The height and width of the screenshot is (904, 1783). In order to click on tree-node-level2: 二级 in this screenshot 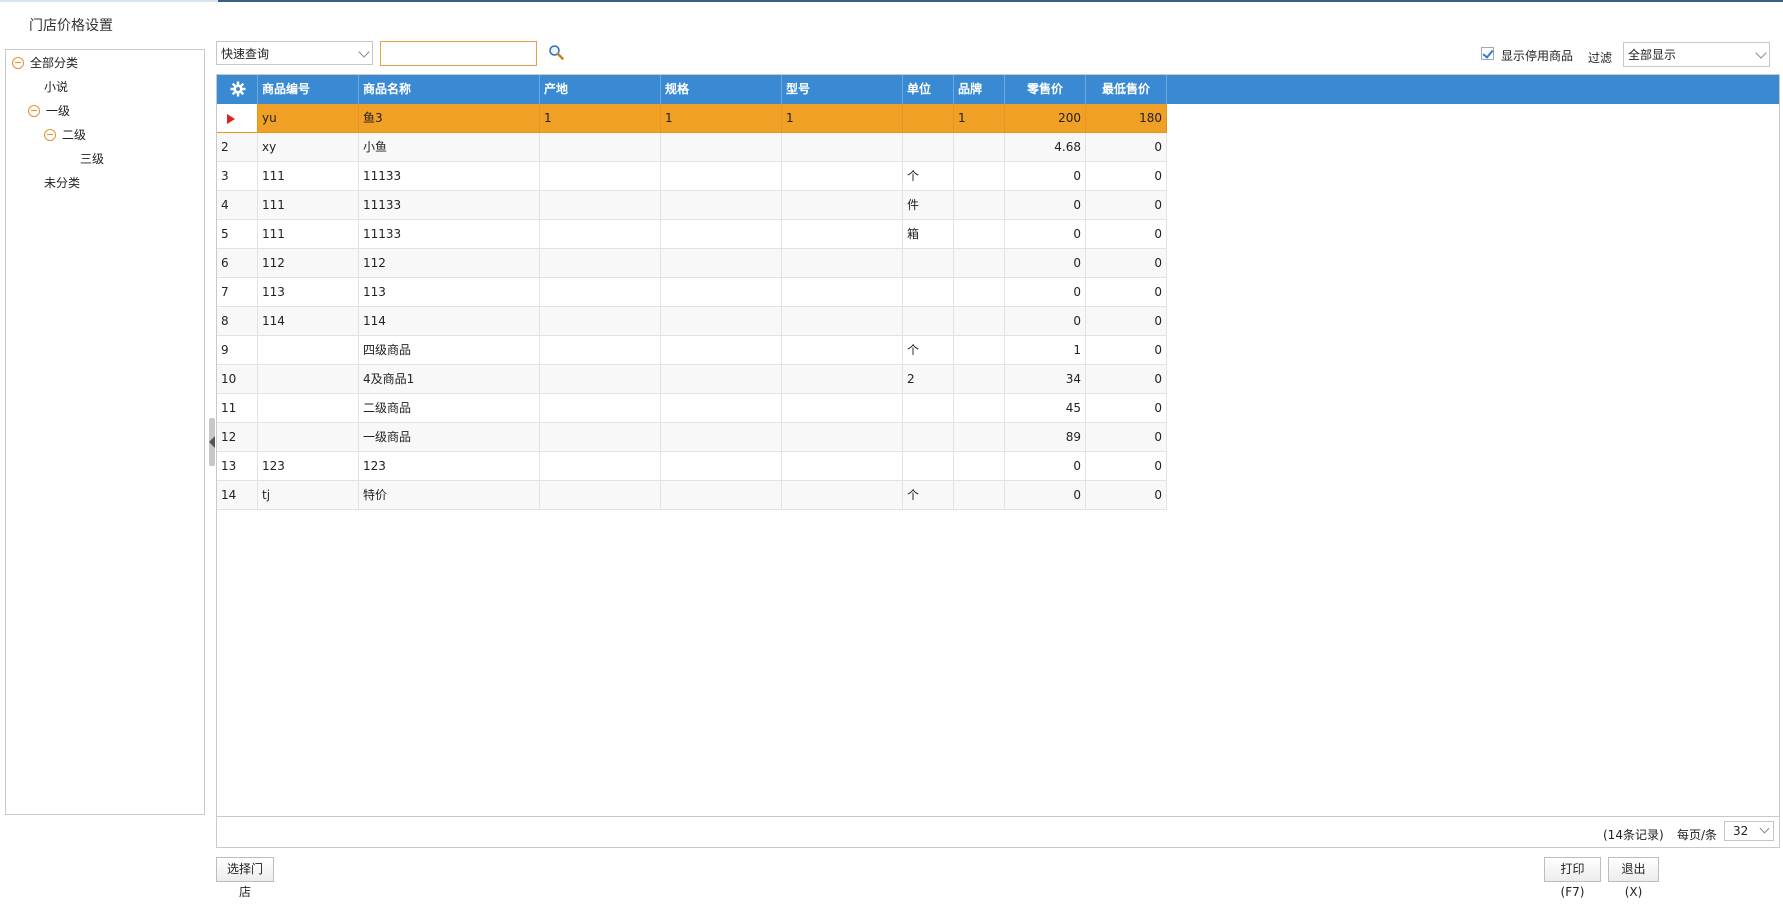, I will do `click(65, 135)`.